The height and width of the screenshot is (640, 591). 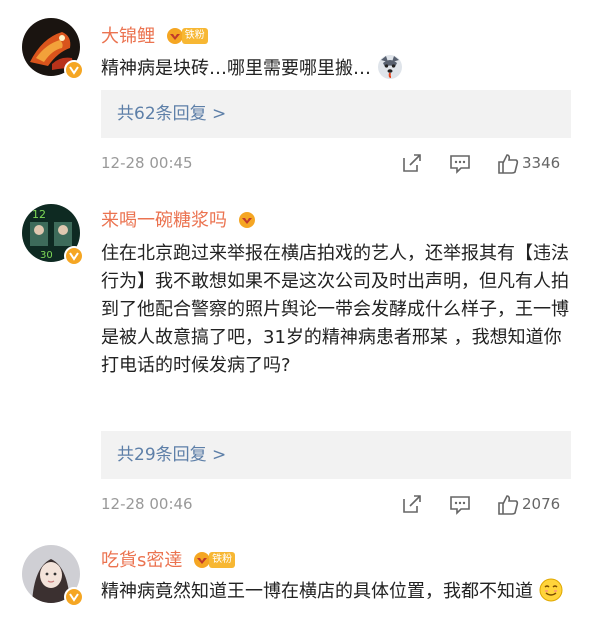 What do you see at coordinates (340, 505) in the screenshot?
I see `comment-meta: 12-28 00:46 2076` at bounding box center [340, 505].